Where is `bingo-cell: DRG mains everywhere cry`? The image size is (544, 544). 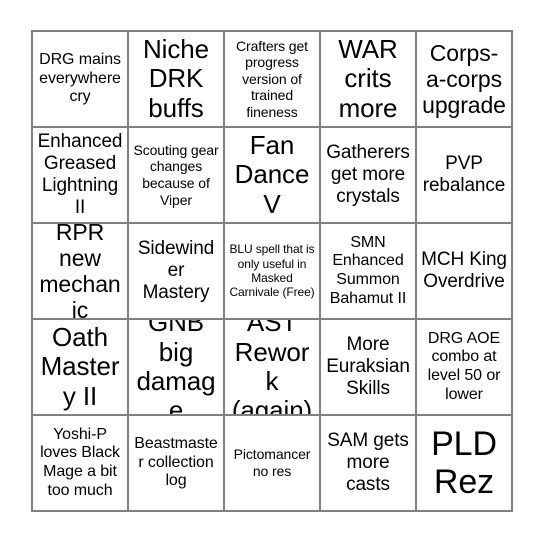
bingo-cell: DRG mains everywhere cry is located at coordinates (81, 80).